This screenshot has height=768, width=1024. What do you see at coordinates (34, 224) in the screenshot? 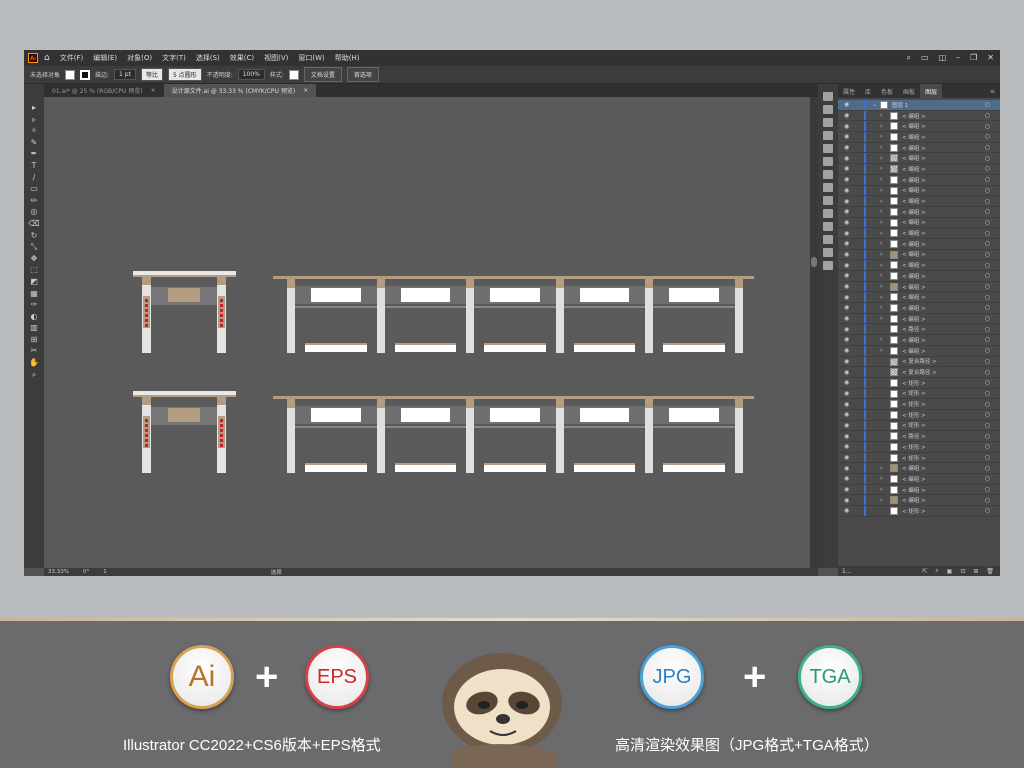
I see `blob-brush-tool-icon: ⌫` at bounding box center [34, 224].